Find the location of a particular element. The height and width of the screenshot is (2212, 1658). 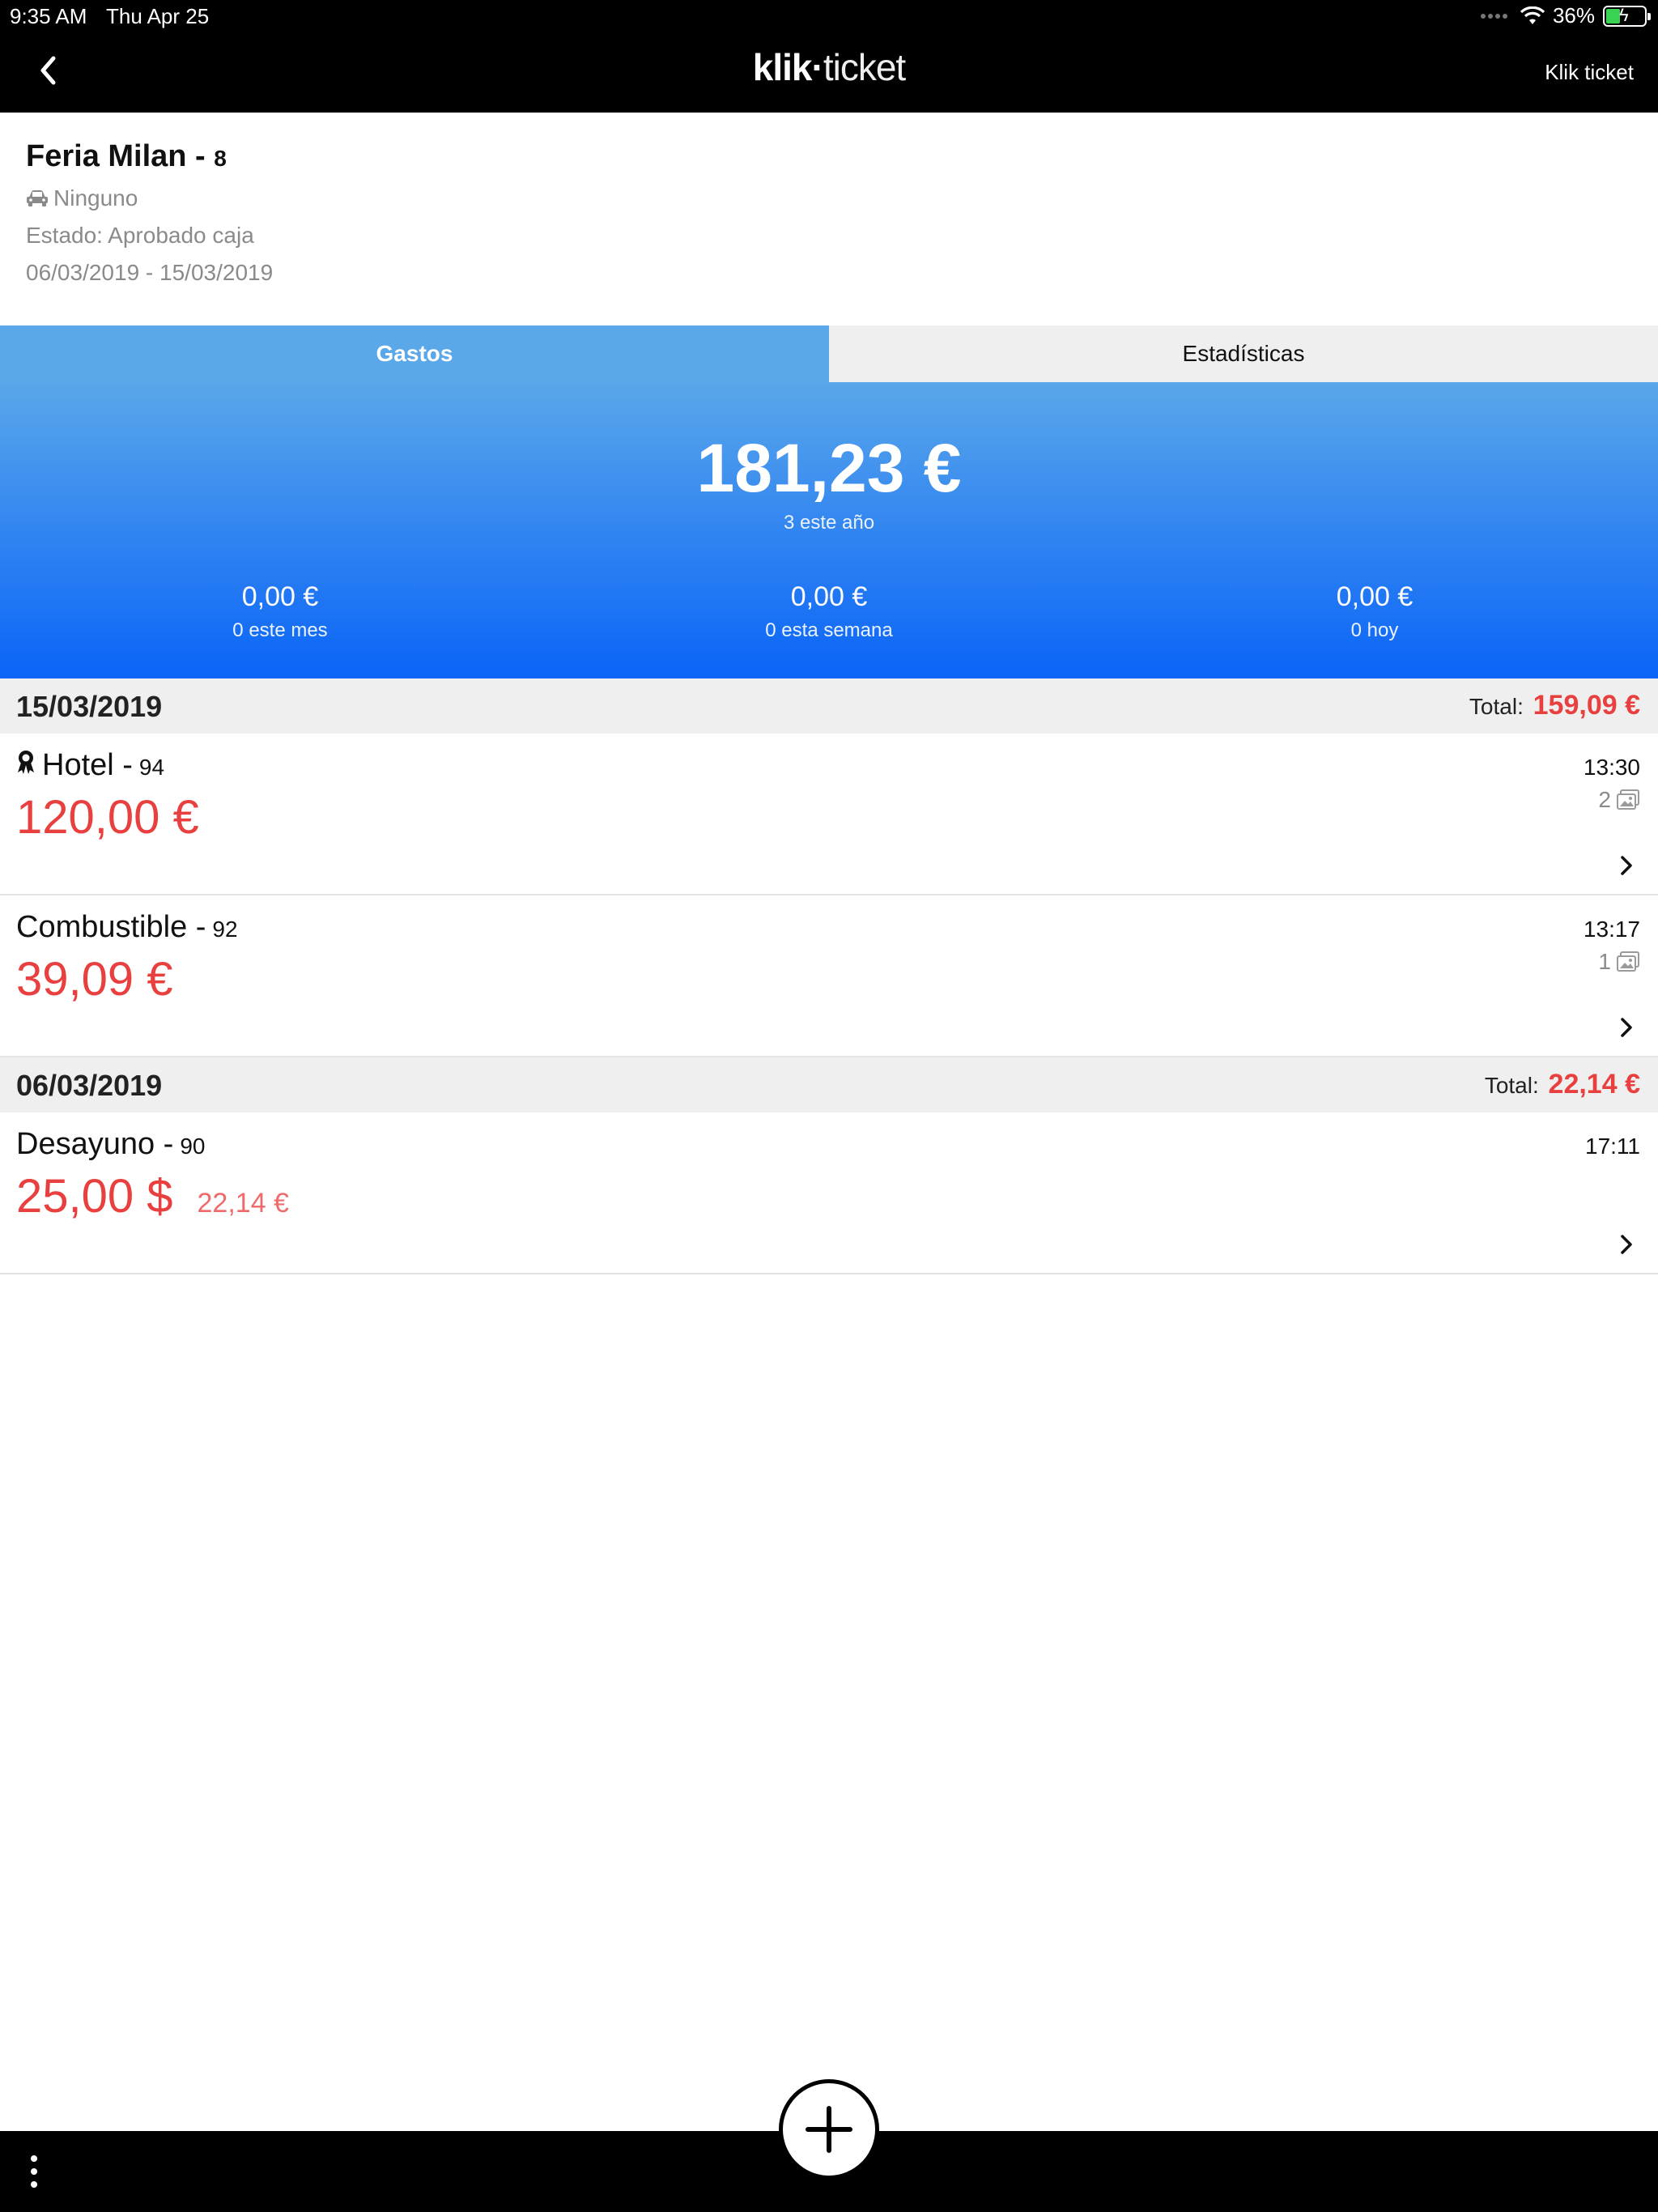

status-right: 36% ϟ is located at coordinates (1565, 16).